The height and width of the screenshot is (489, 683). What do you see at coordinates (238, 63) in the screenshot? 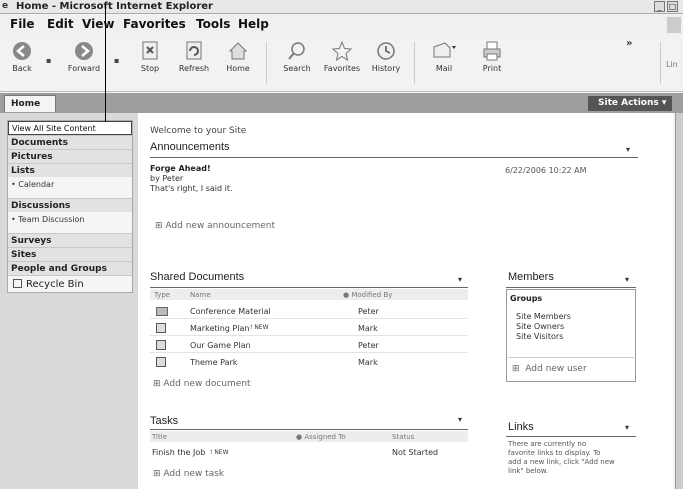
I see `home-button: Home` at bounding box center [238, 63].